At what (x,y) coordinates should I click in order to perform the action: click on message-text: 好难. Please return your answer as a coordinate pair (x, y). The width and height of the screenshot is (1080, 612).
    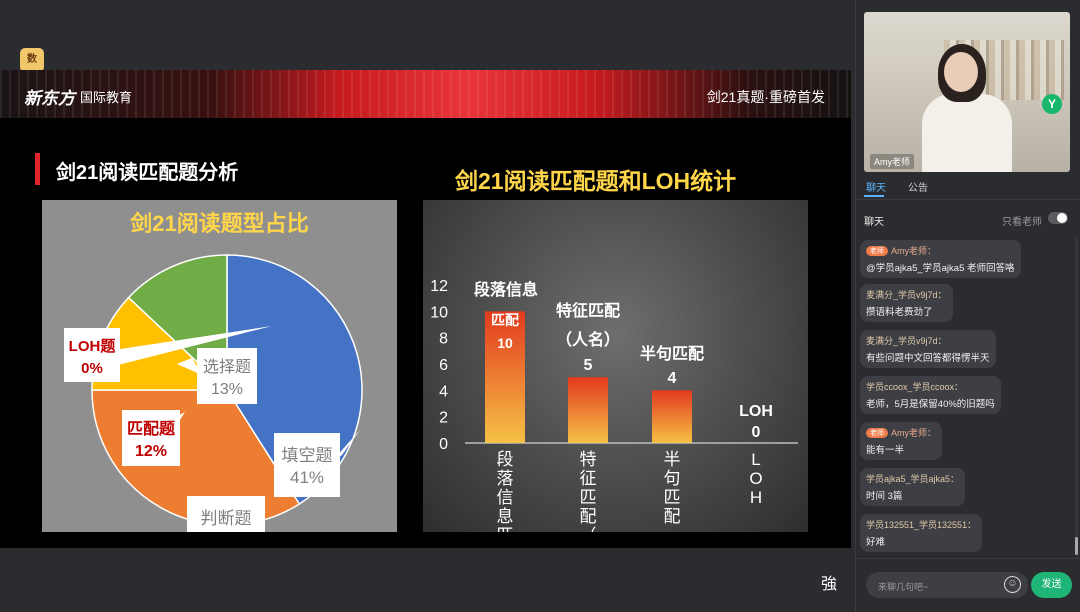
    Looking at the image, I should click on (876, 542).